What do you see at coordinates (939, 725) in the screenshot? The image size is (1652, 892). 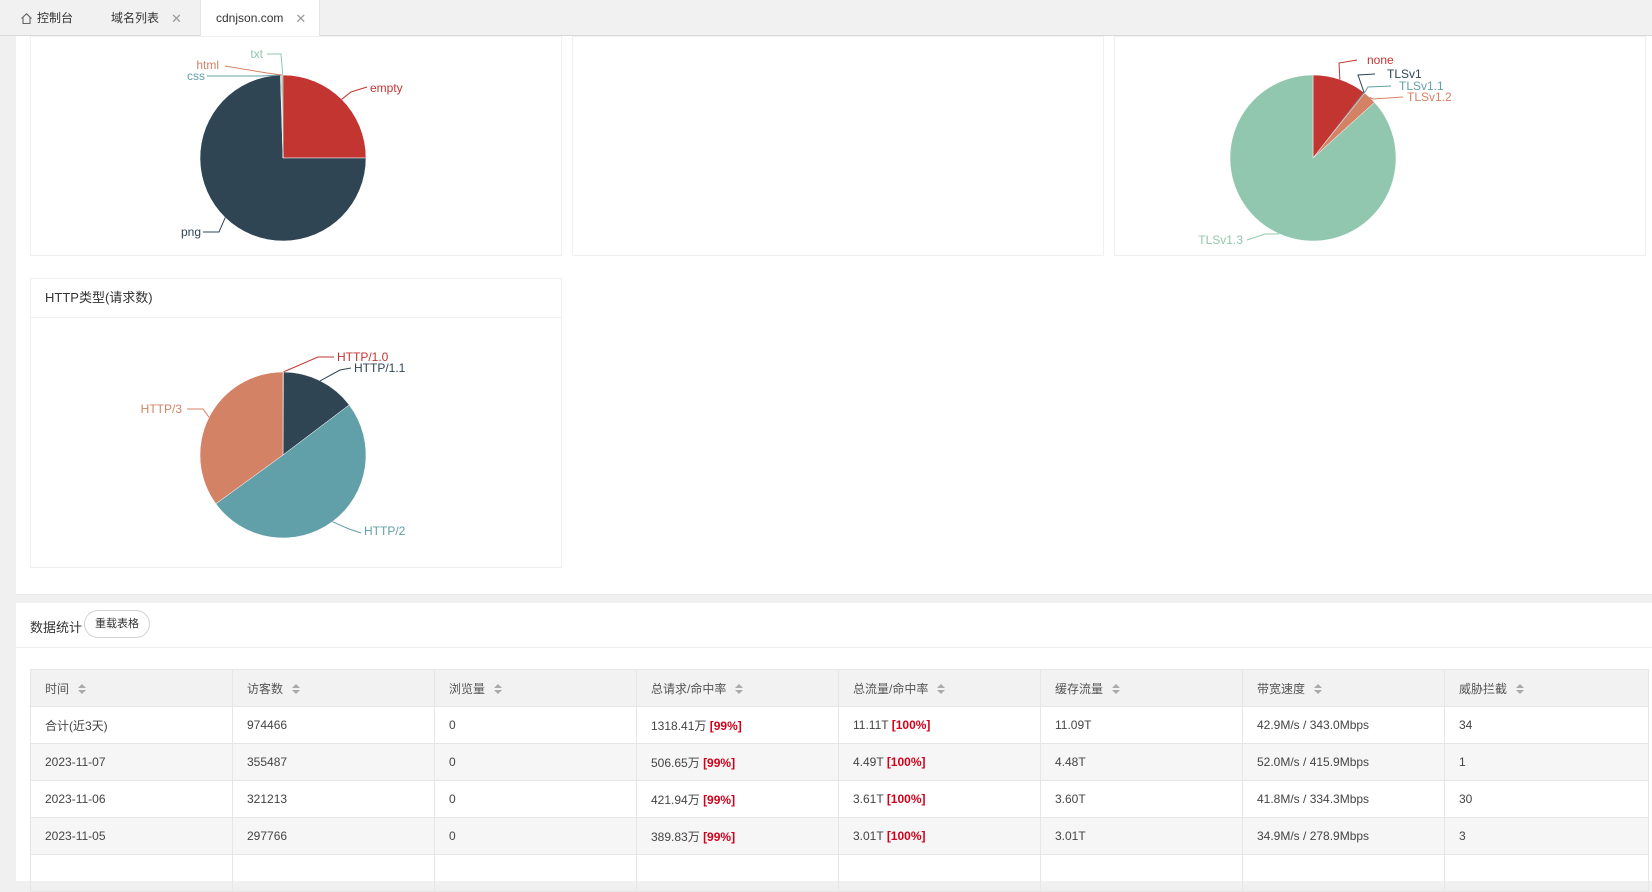 I see `table-cell: 11.11T [100%]` at bounding box center [939, 725].